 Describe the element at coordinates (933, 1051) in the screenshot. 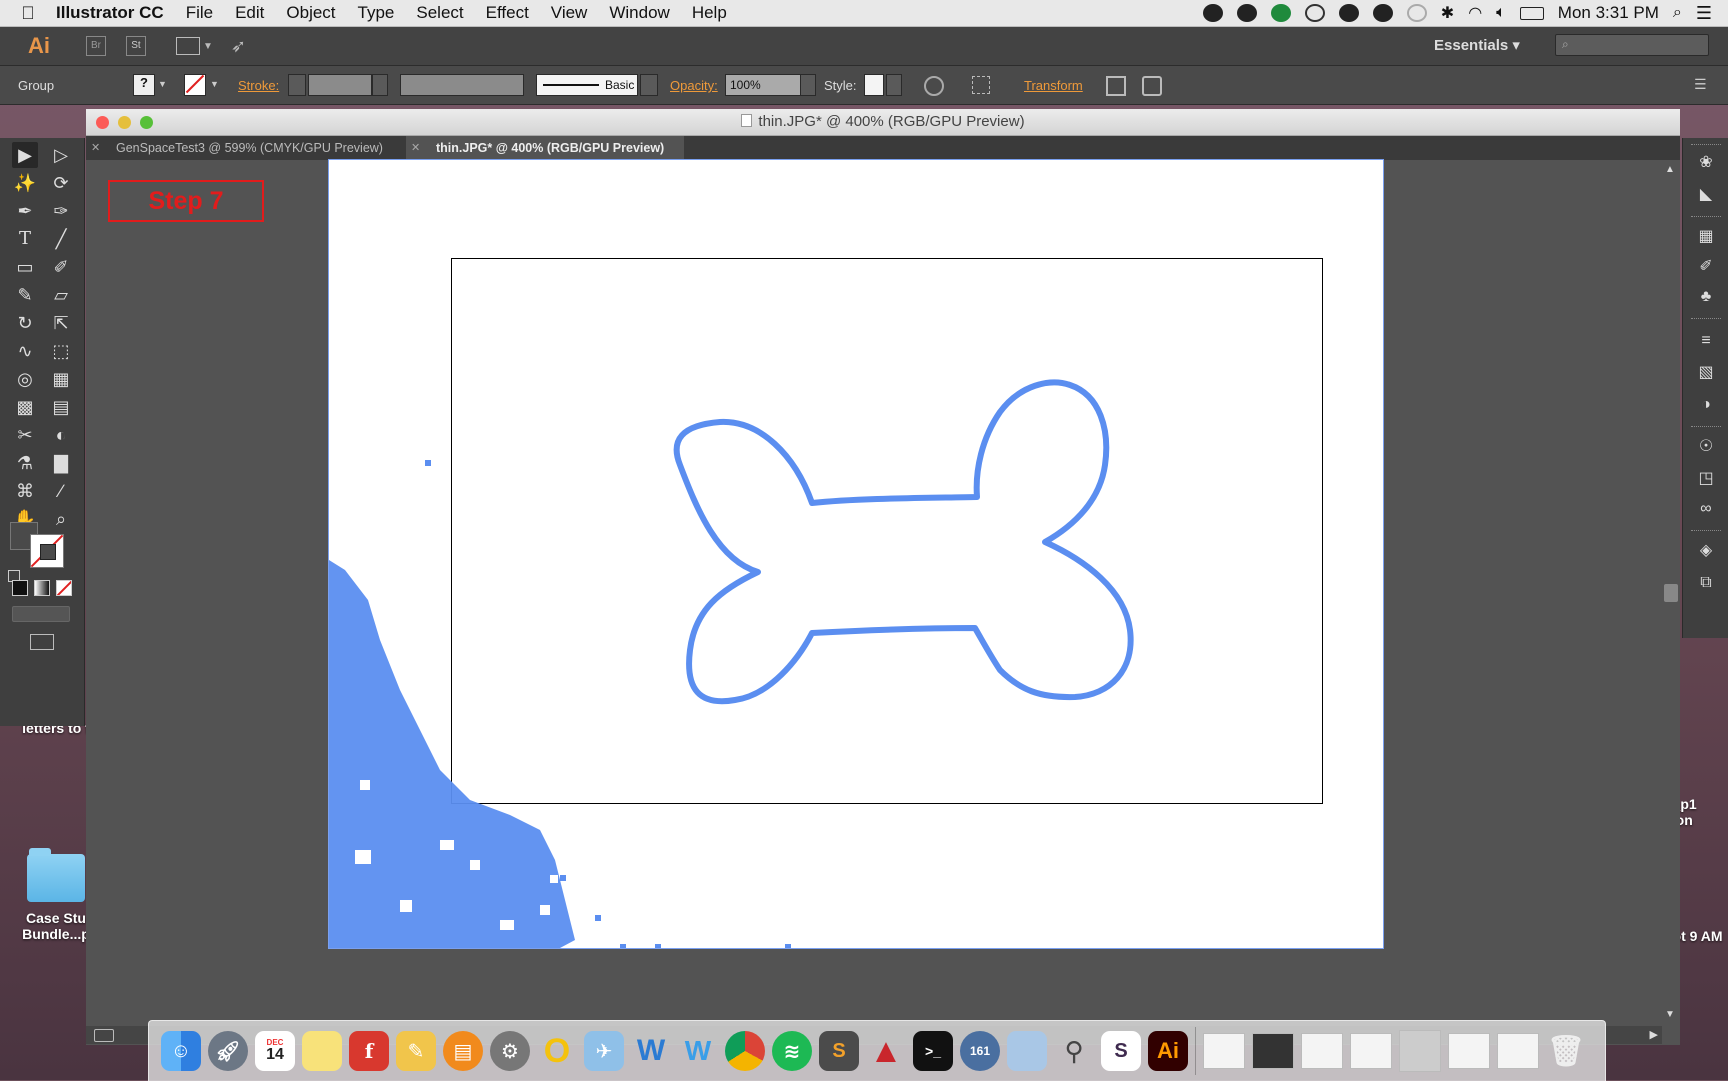

I see `terminal-icon: >_` at that location.